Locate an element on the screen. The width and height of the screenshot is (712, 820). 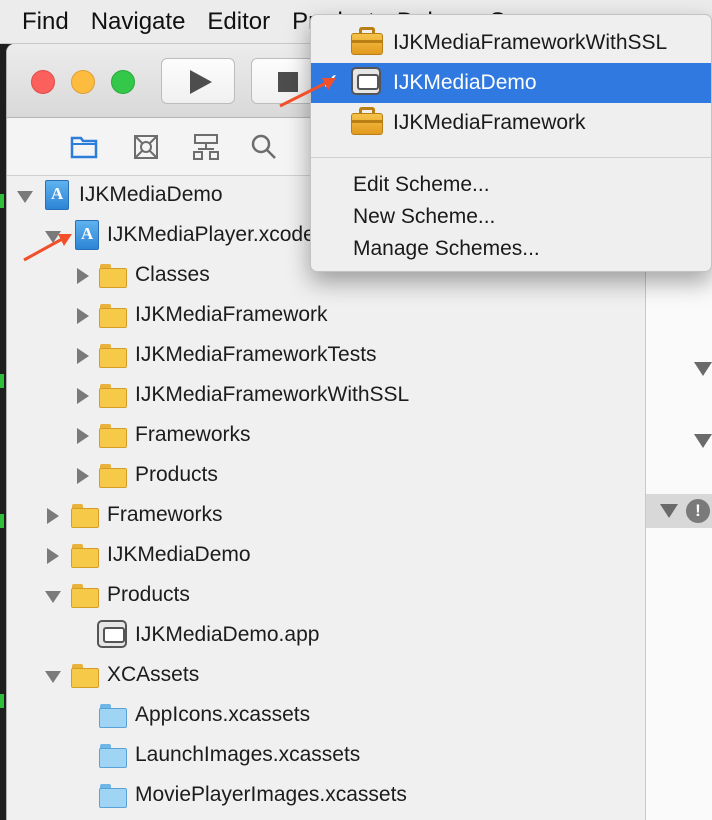
tree-row: IJKMediaFrameworkWithSSL is located at coordinates (326, 396).